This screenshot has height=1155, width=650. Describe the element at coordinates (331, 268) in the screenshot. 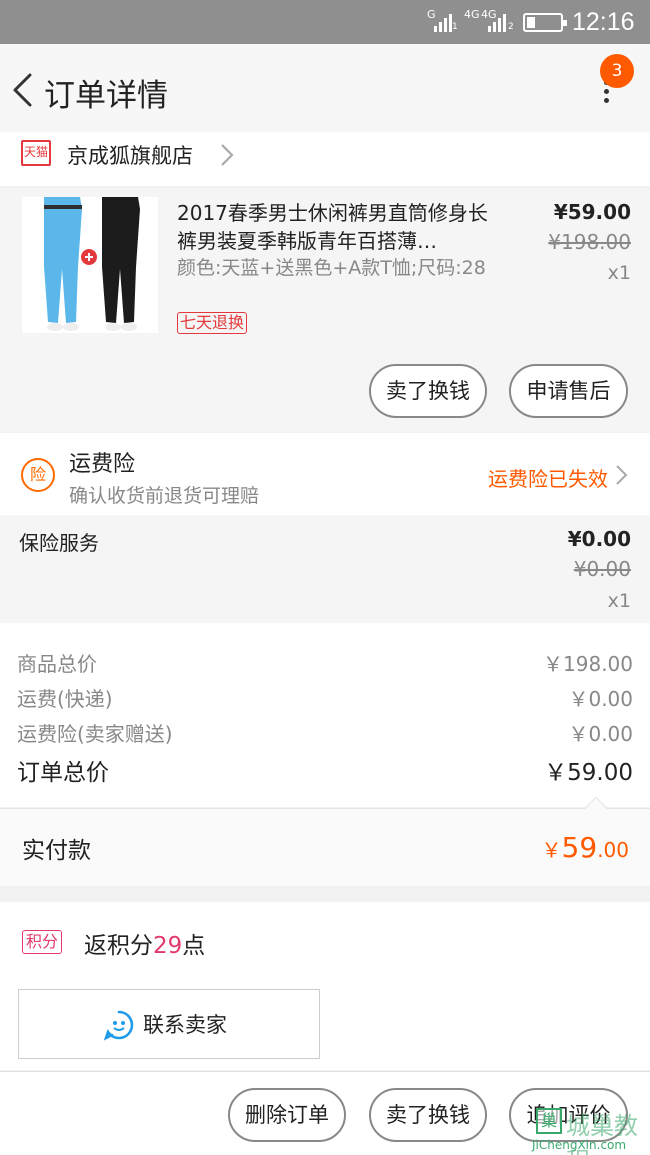

I see `product-spec: 颜色:天蓝+送黑色+A款T恤;尺码:28` at that location.